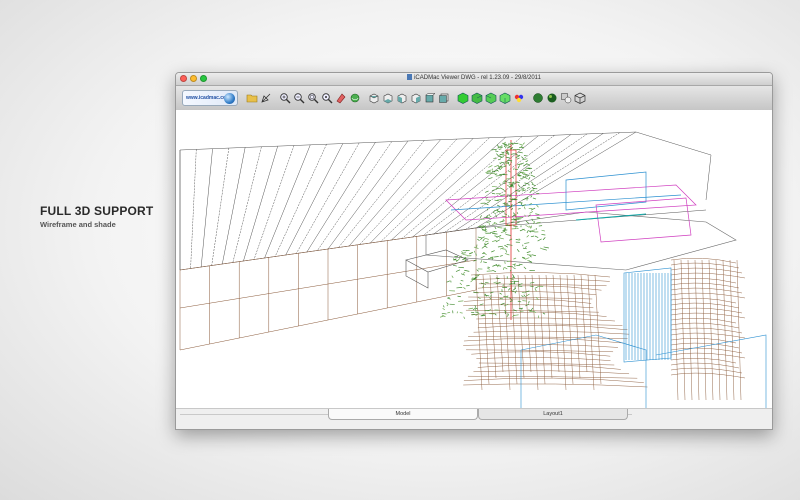 Image resolution: width=800 pixels, height=500 pixels. I want to click on iso-ne-icon, so click(490, 98).